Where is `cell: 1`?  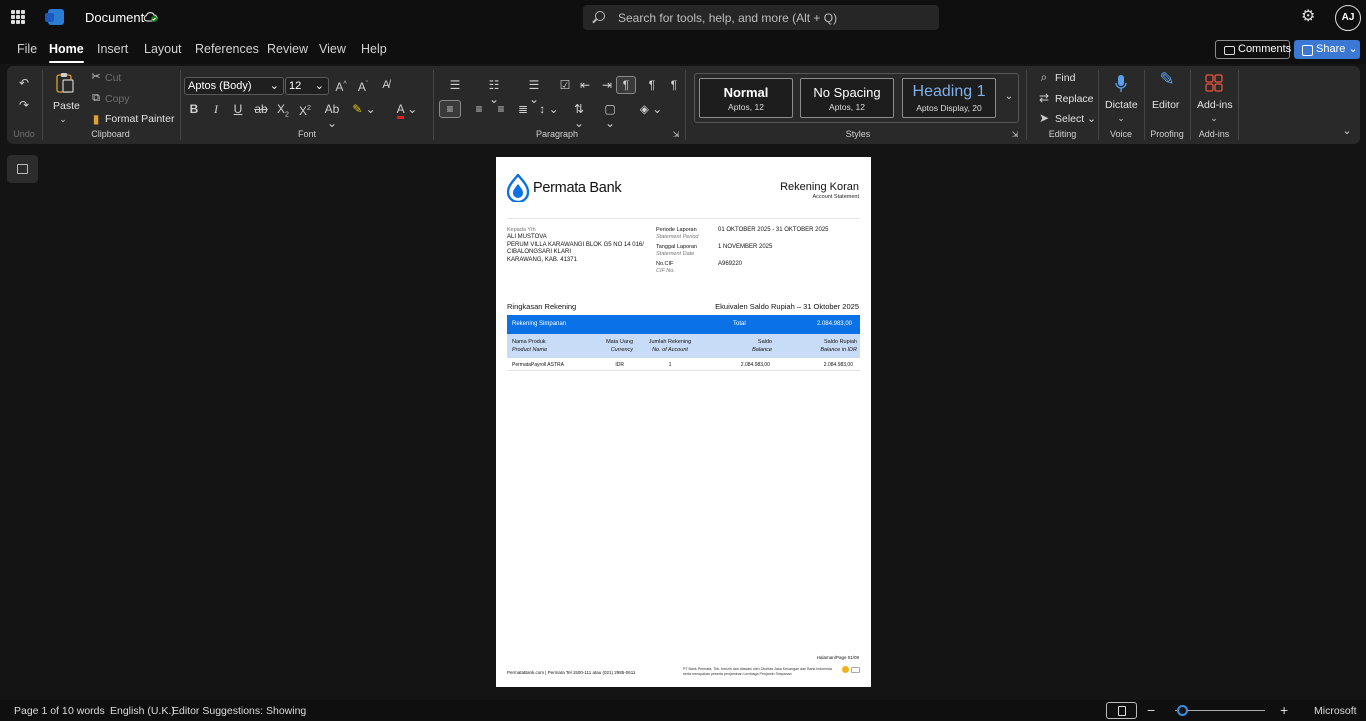
cell: 1 is located at coordinates (670, 365).